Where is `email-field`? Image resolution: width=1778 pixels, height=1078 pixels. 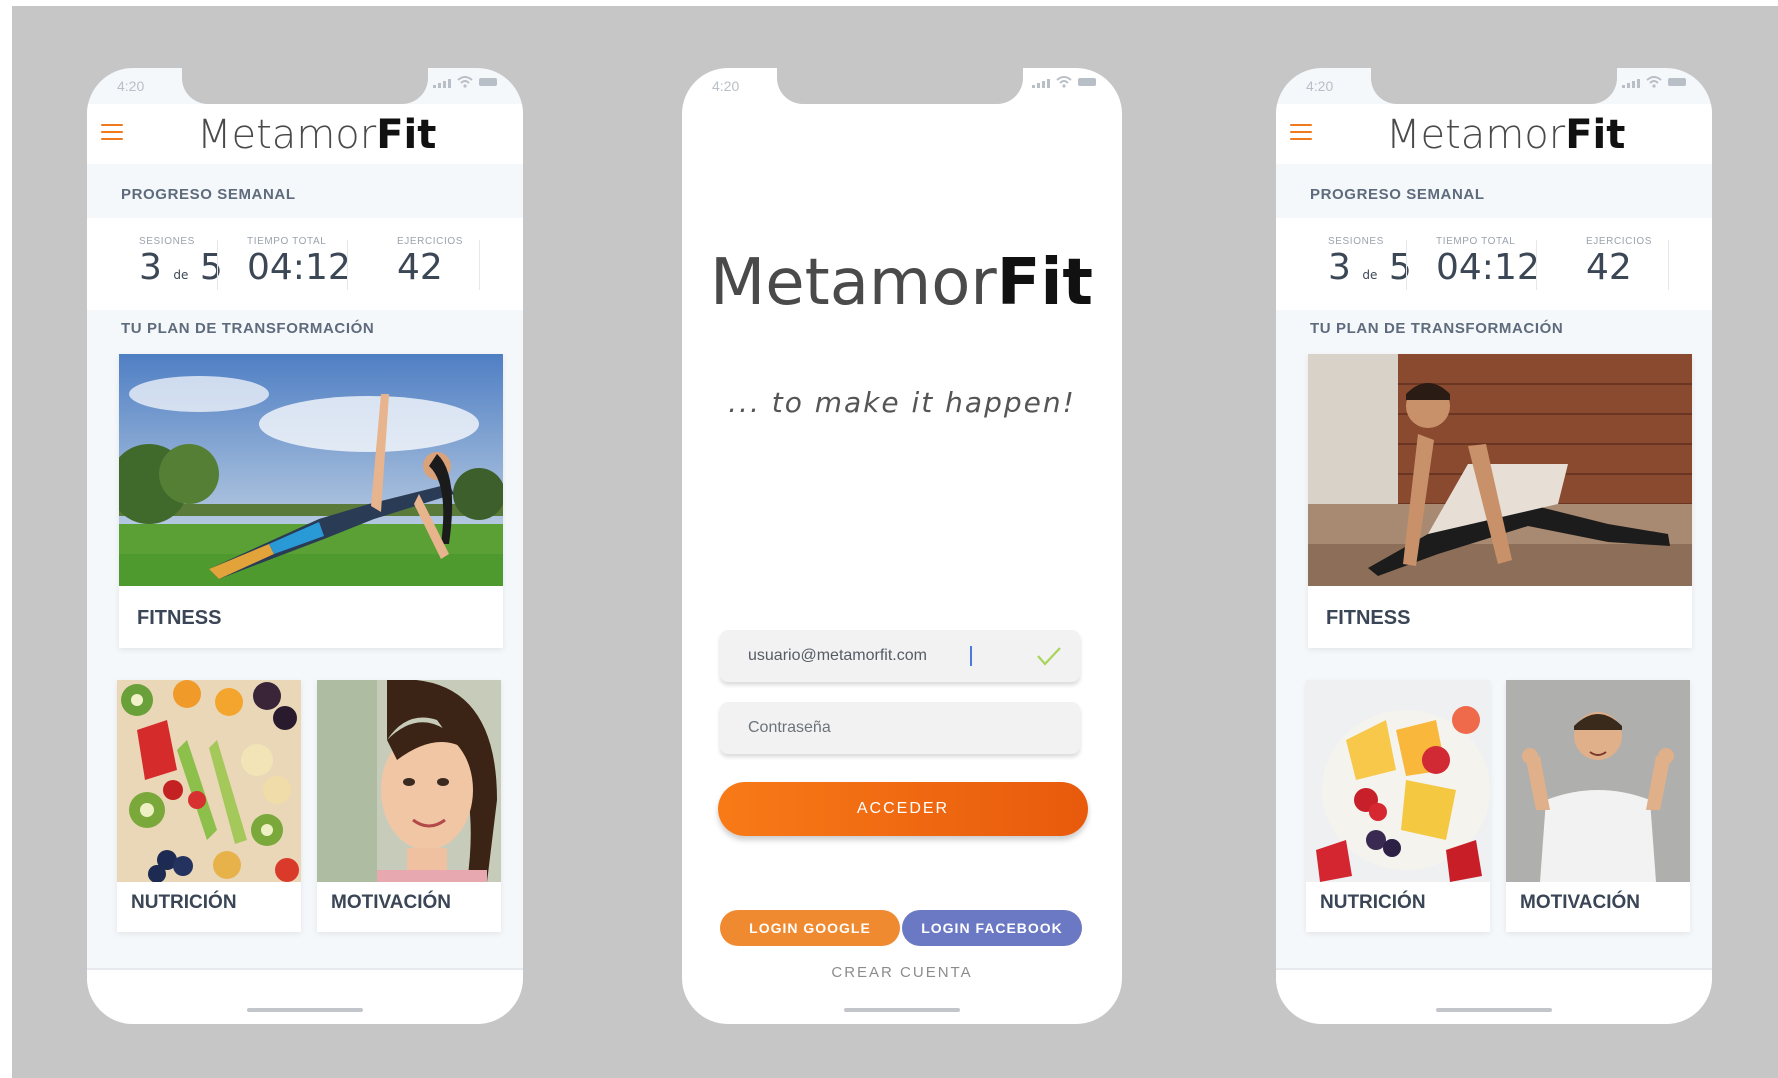
email-field is located at coordinates (900, 656).